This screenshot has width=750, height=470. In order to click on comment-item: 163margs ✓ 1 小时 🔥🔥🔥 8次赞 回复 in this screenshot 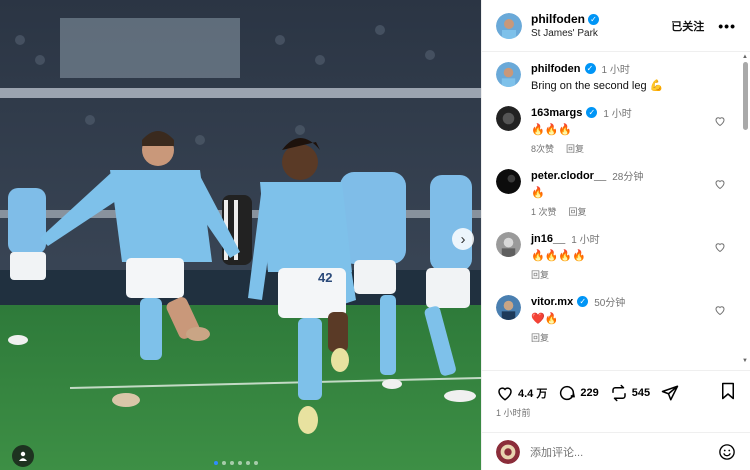, I will do `click(611, 130)`.